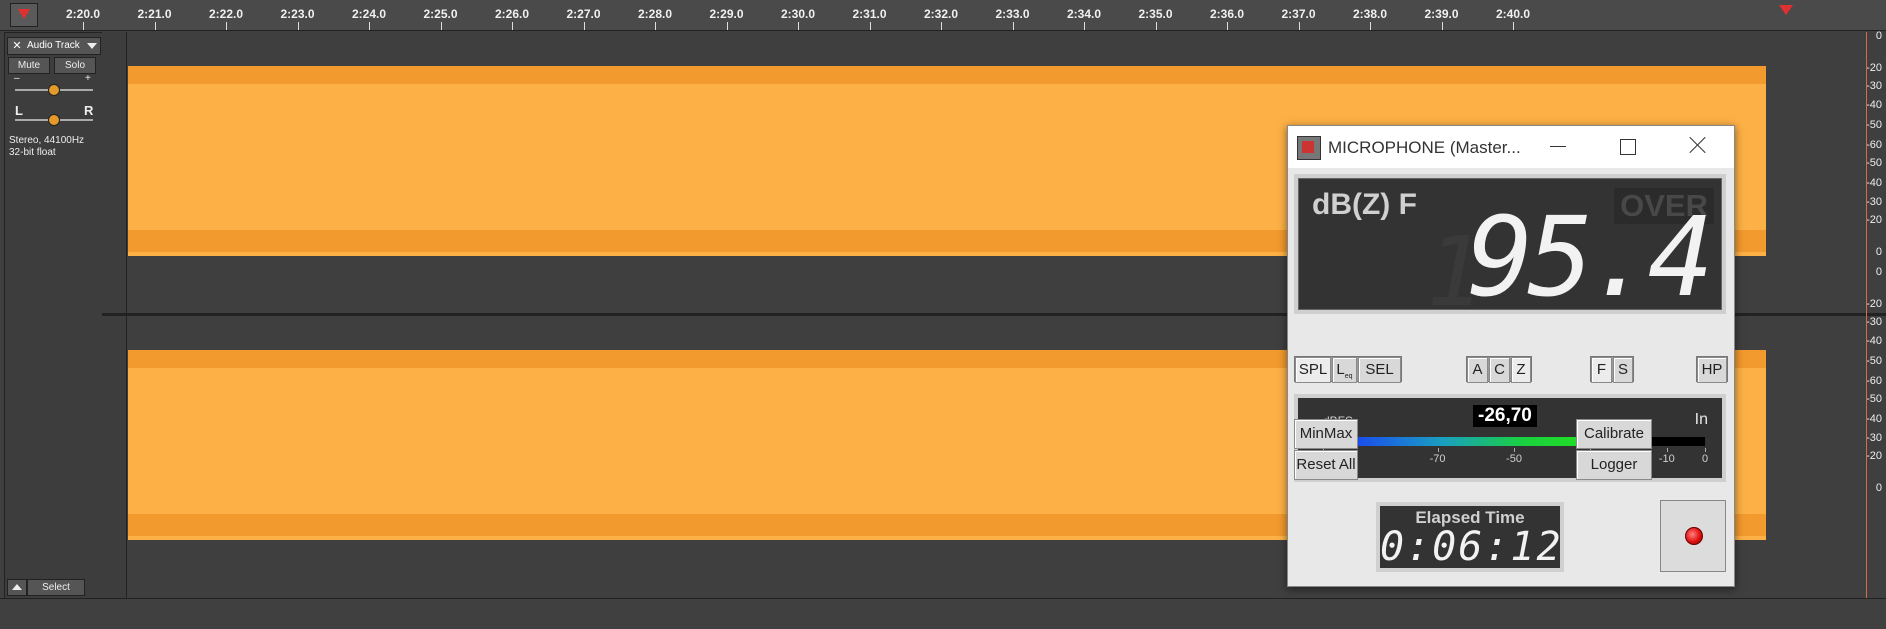 This screenshot has width=1886, height=629. Describe the element at coordinates (53, 45) in the screenshot. I see `track-name-menu: Audio Track` at that location.